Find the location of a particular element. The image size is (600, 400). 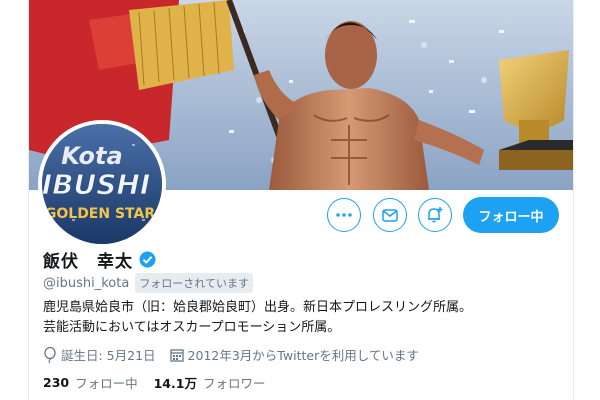

birthday-text: 誕生日: 5月21日 is located at coordinates (108, 355).